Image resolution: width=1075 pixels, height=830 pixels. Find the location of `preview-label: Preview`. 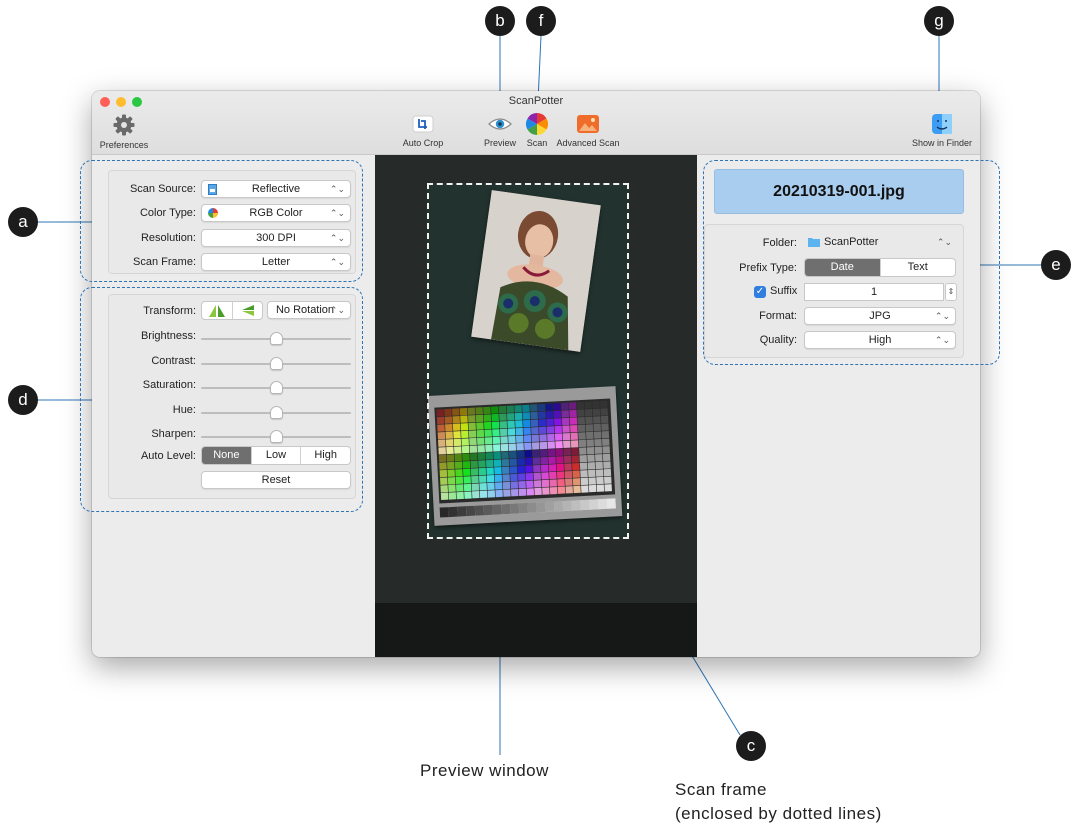

preview-label: Preview is located at coordinates (499, 143).